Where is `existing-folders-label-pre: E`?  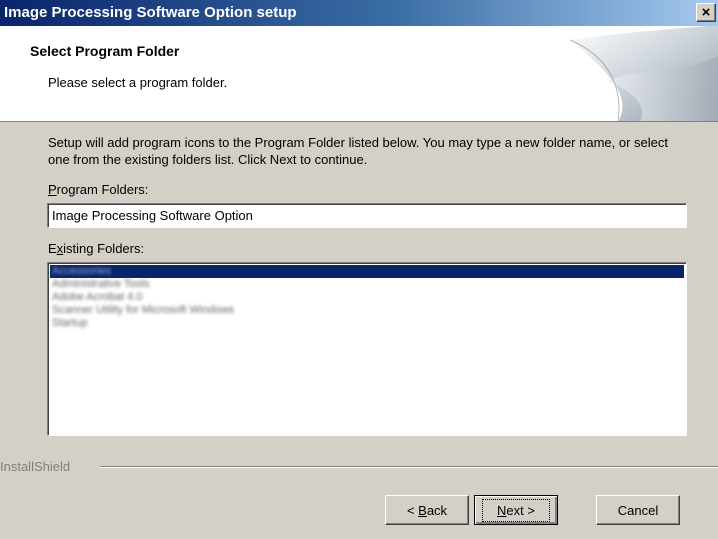
existing-folders-label-pre: E is located at coordinates (52, 248).